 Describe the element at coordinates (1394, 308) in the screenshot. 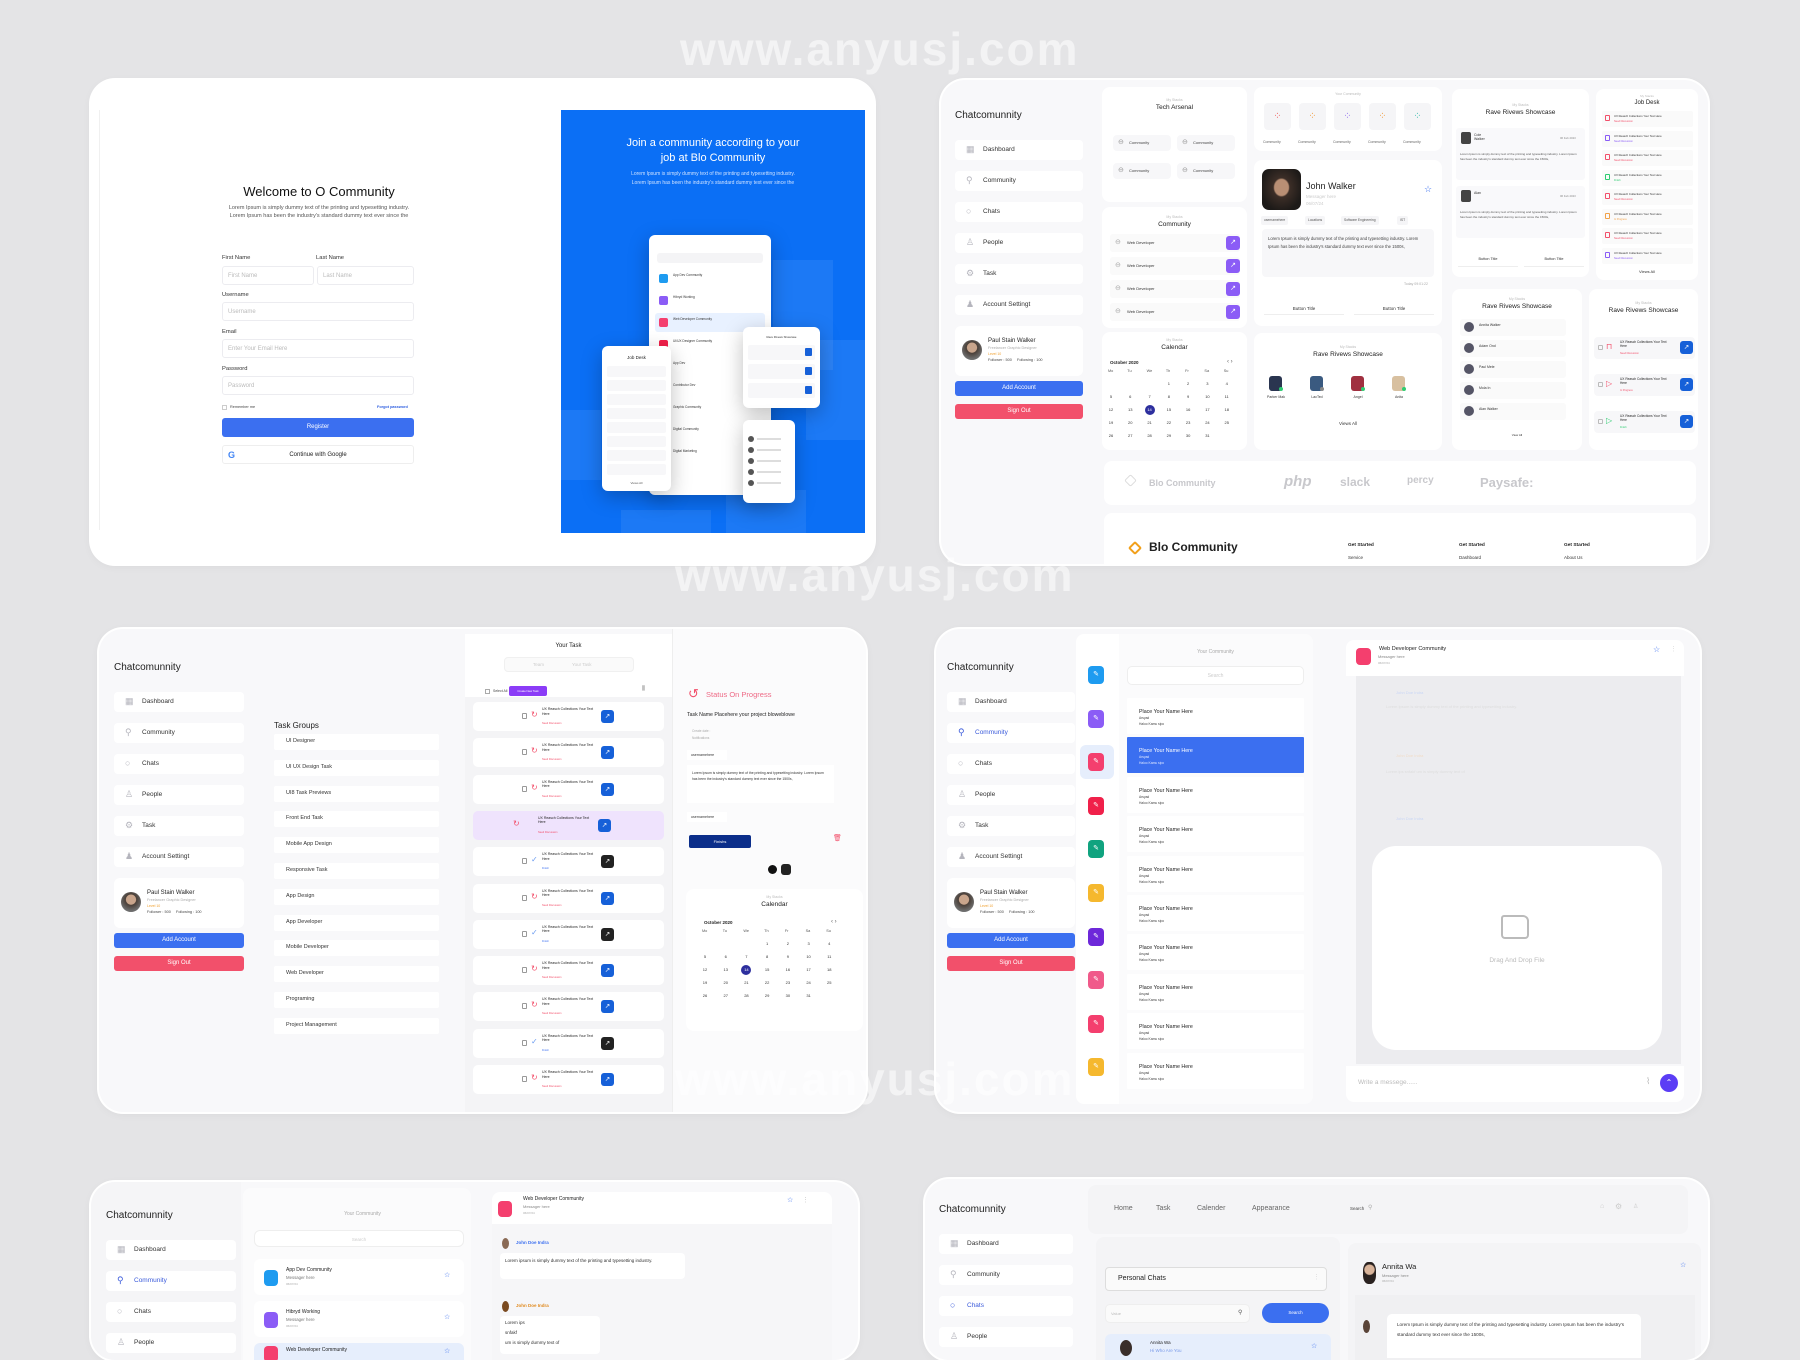

I see `button-title: Button Title` at that location.